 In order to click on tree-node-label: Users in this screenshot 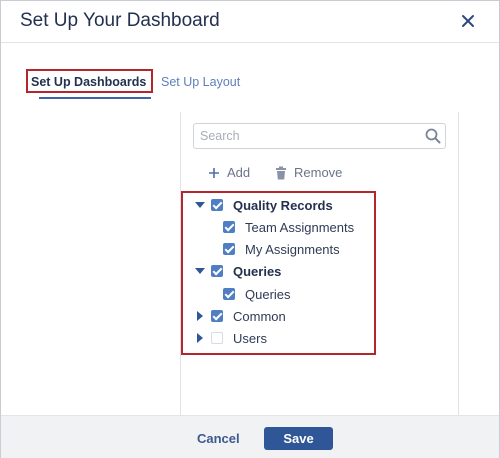, I will do `click(250, 338)`.